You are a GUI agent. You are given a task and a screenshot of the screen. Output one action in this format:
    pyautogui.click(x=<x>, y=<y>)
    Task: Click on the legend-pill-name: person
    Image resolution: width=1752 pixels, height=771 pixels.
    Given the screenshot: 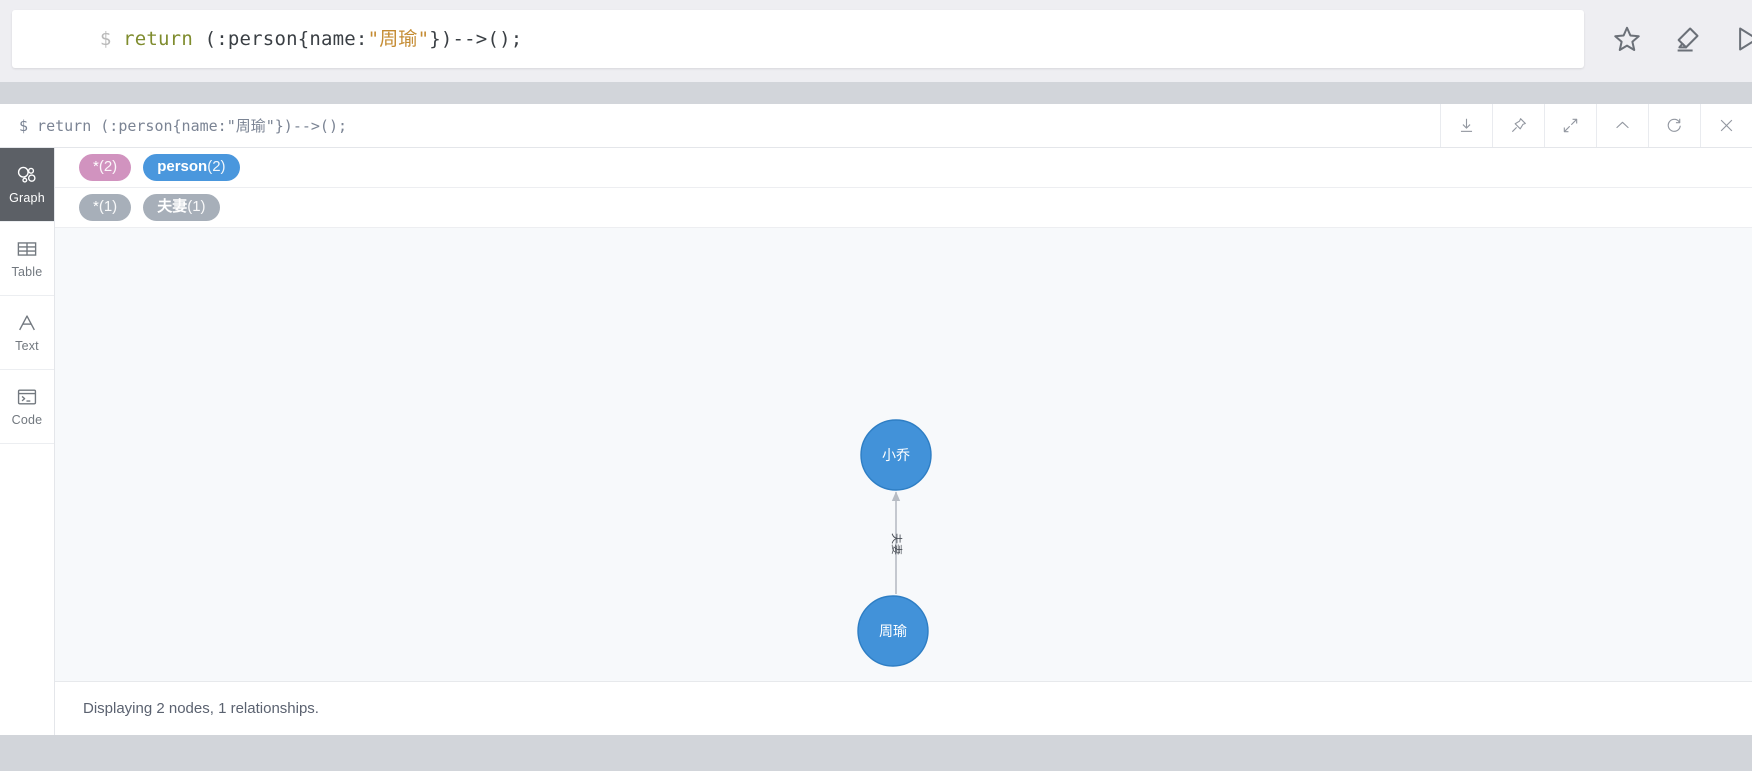 What is the action you would take?
    pyautogui.click(x=182, y=167)
    